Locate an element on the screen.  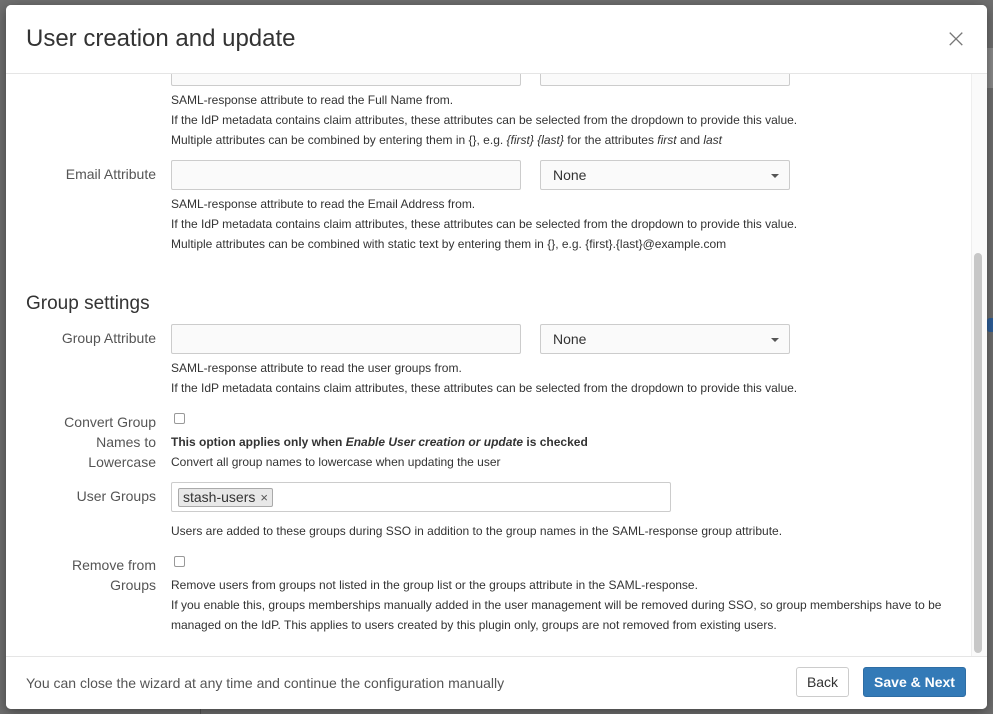
back-button: Back is located at coordinates (822, 682).